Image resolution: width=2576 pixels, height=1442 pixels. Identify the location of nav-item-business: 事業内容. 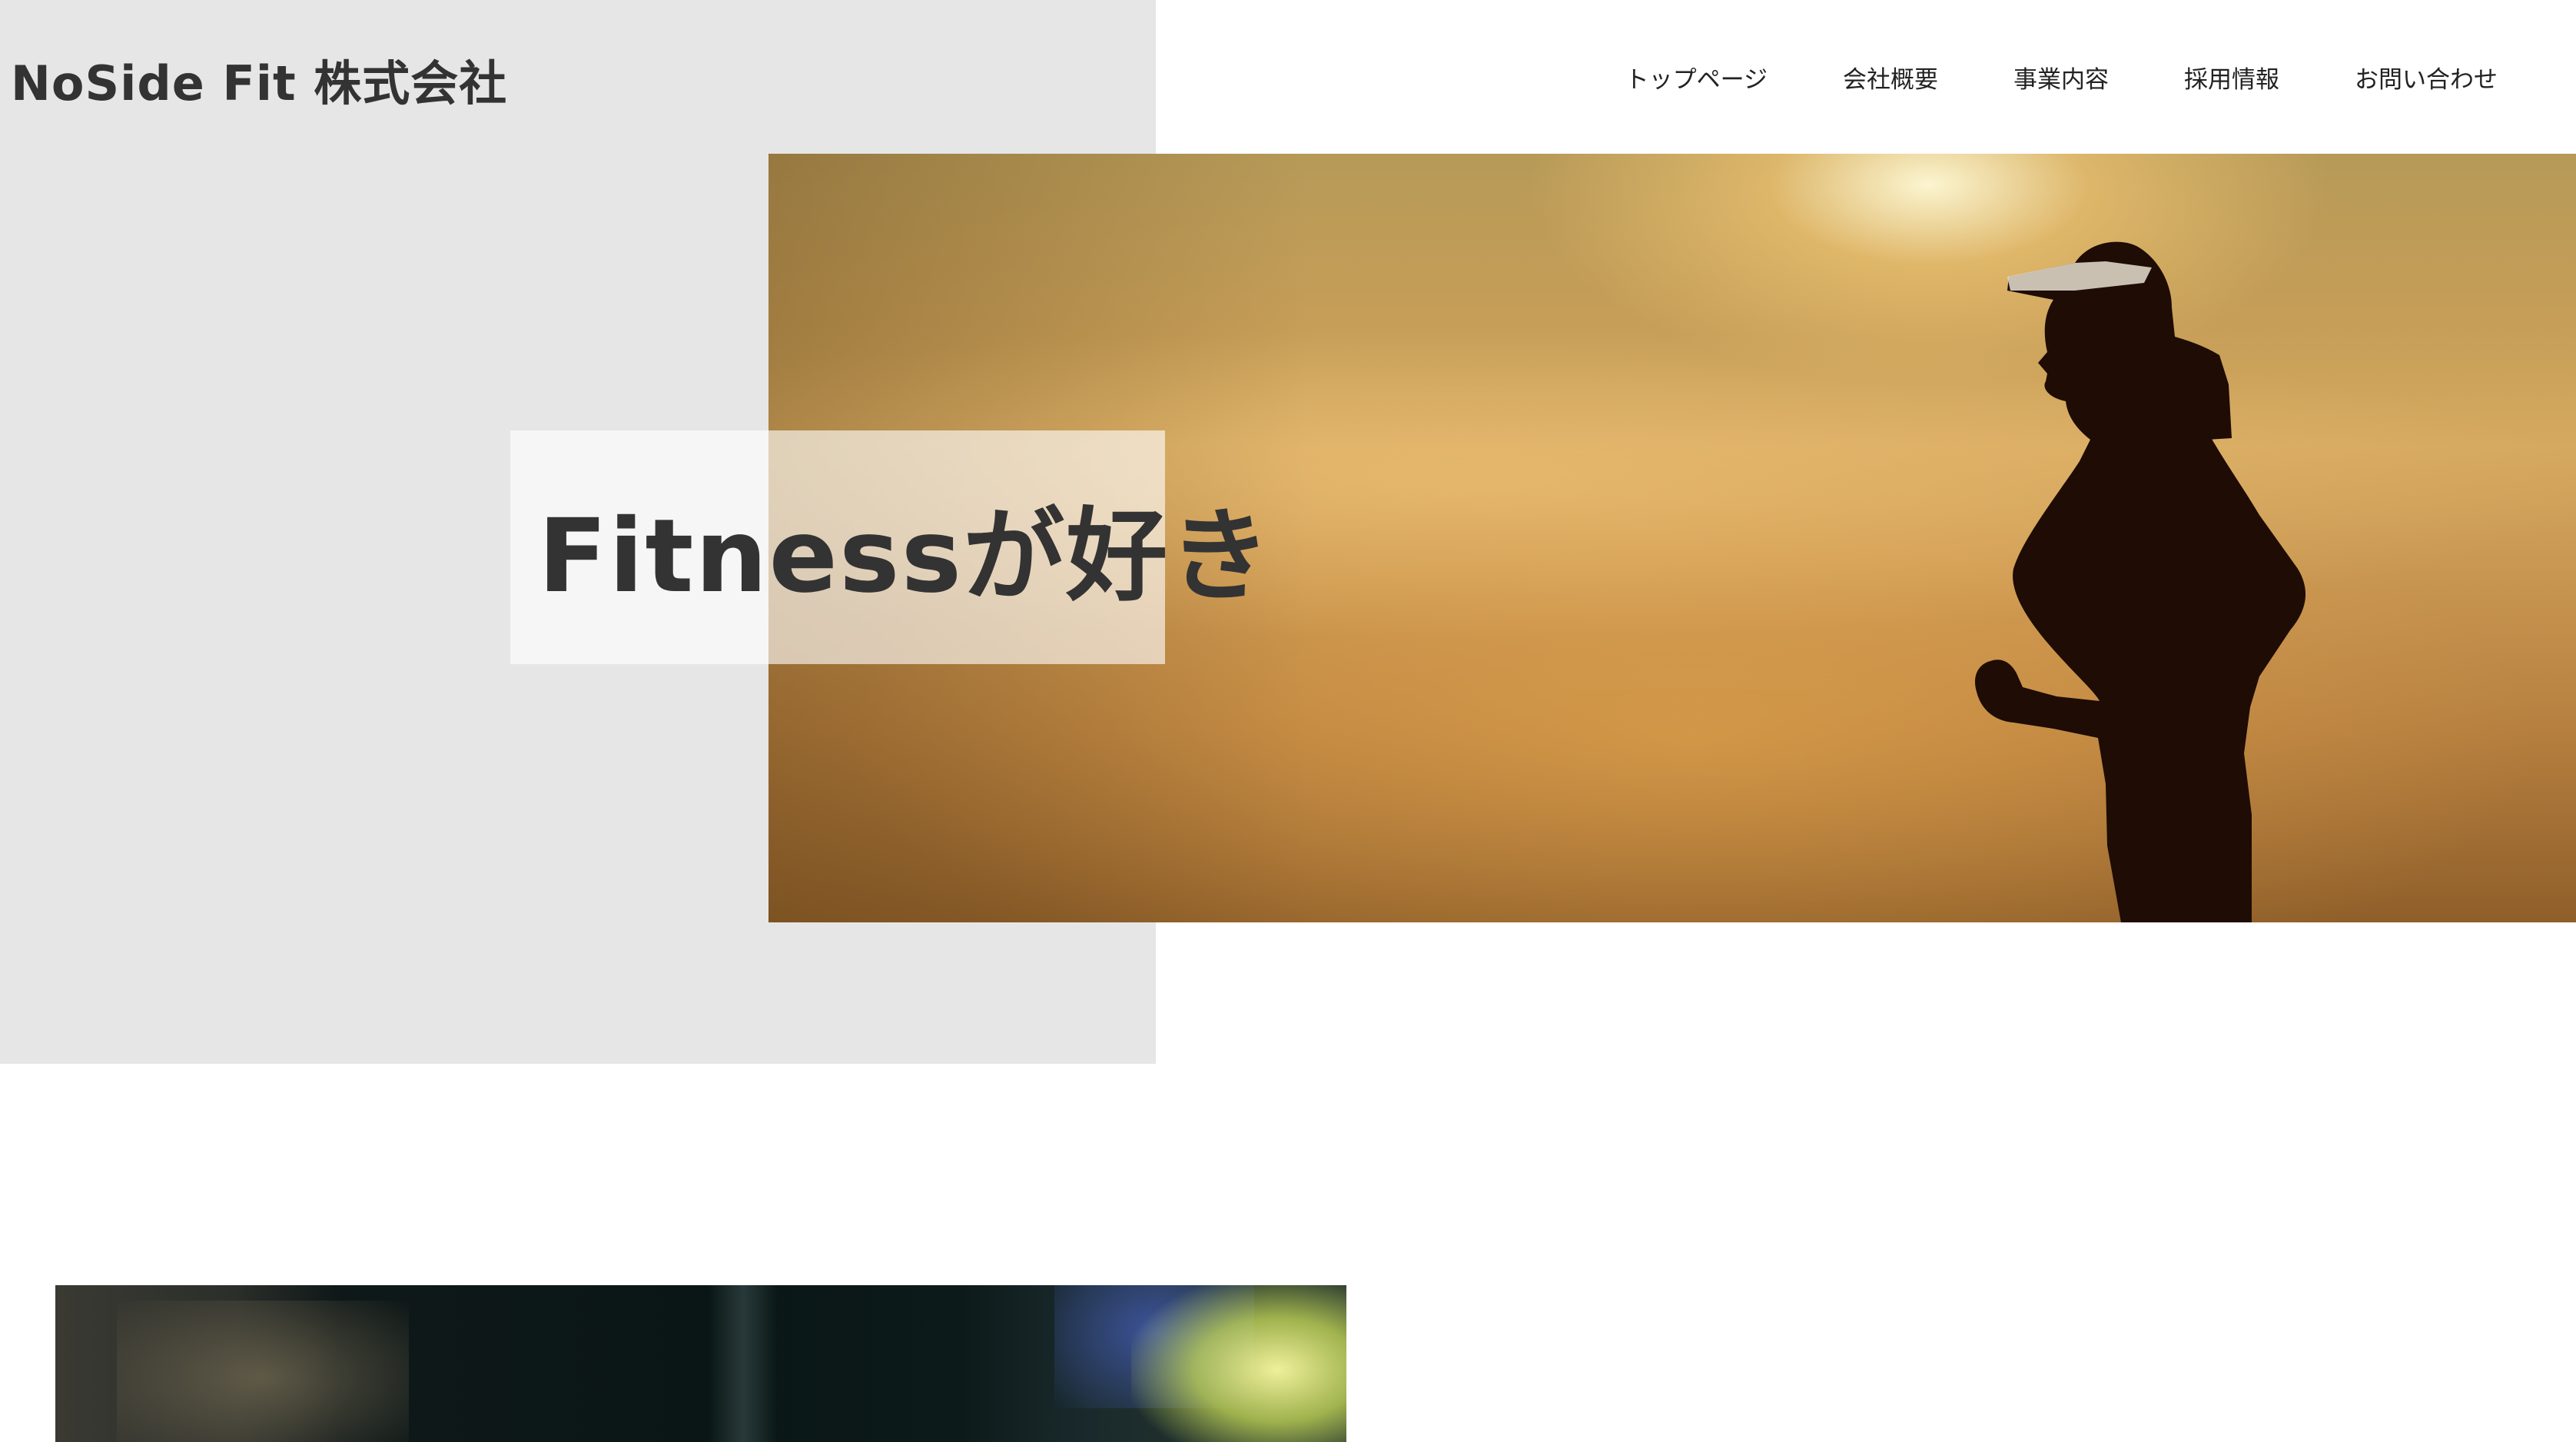
(2061, 77).